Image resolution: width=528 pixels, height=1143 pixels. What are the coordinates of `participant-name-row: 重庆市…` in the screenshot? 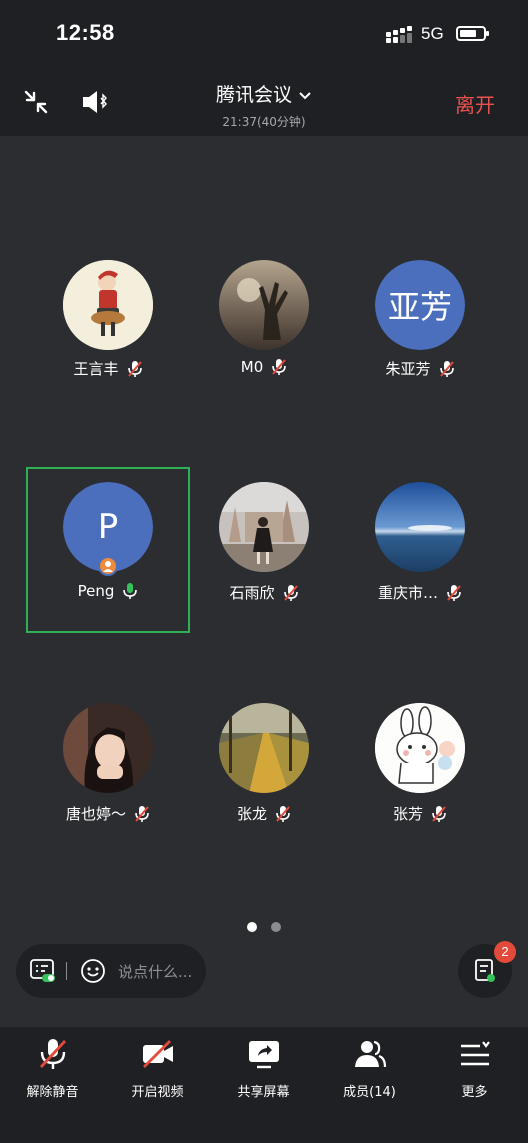 It's located at (420, 592).